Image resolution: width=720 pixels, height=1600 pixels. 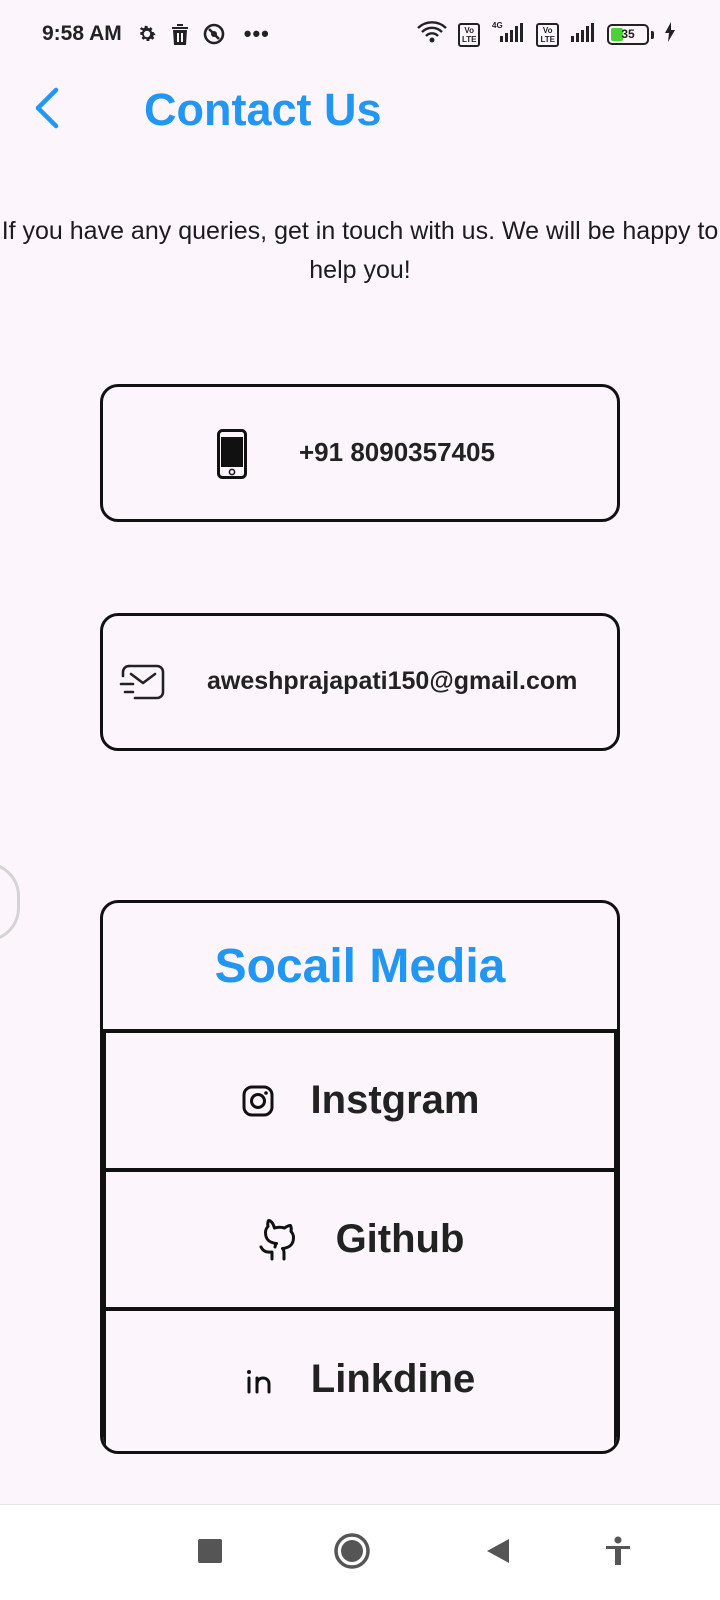 I want to click on battery-indicator: 35, so click(x=628, y=34).